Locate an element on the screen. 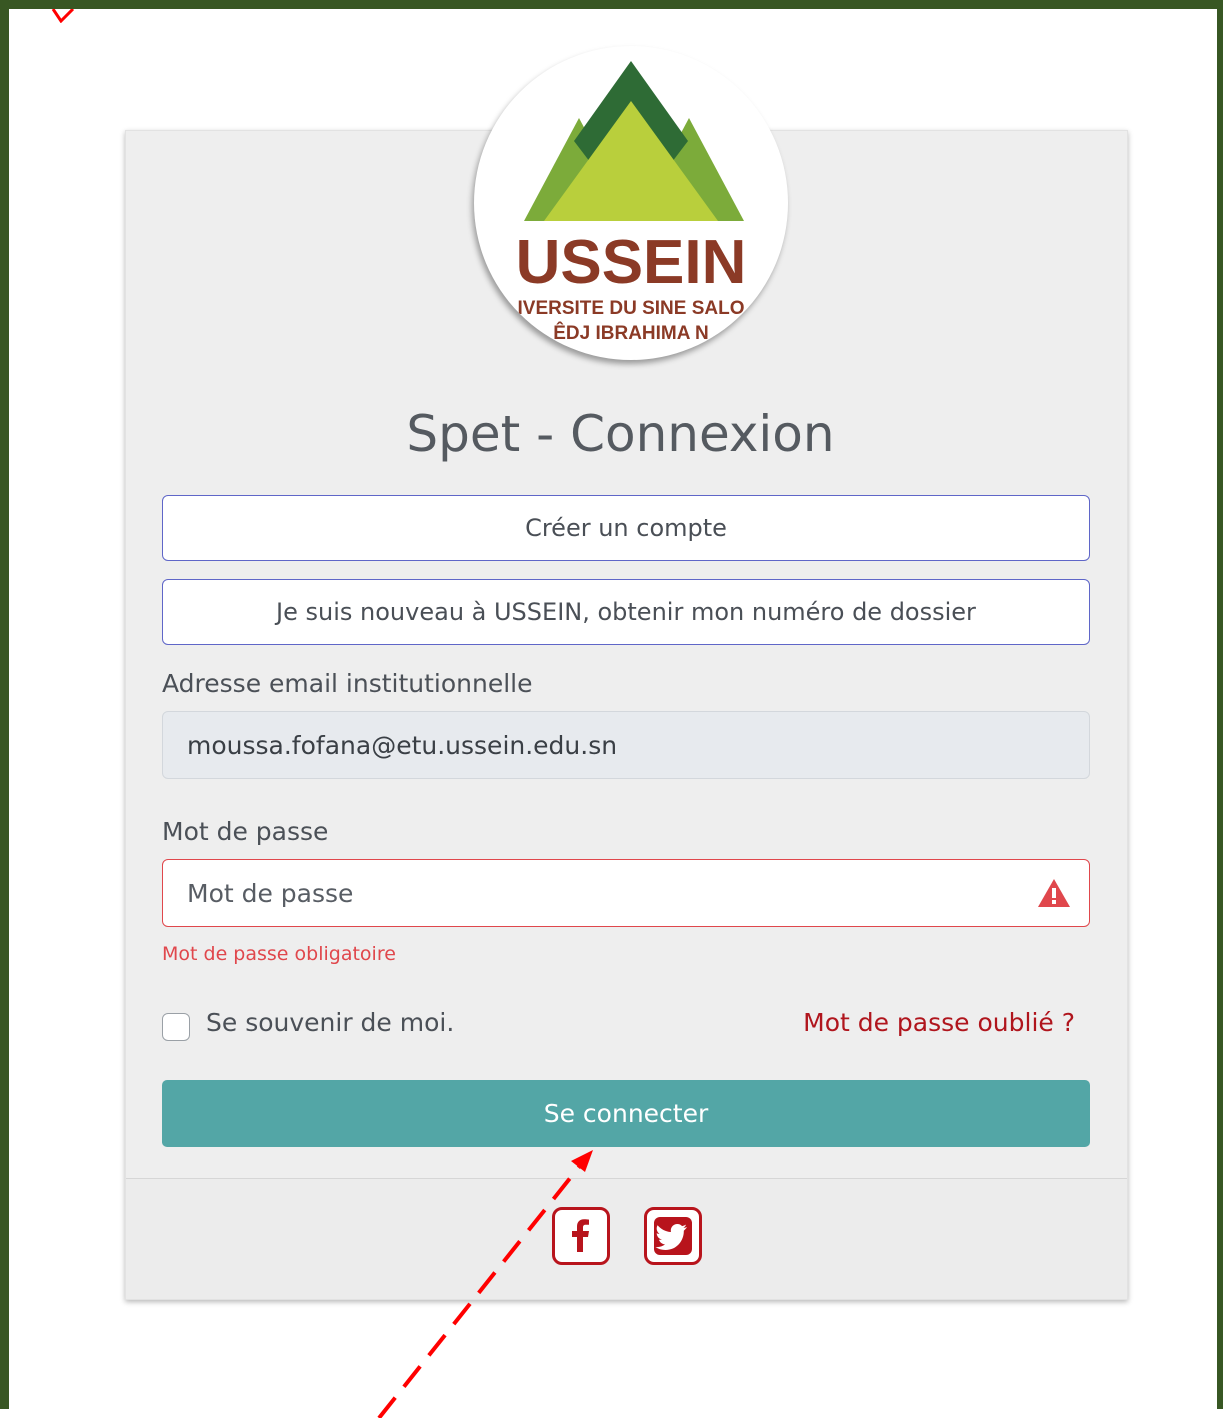 The height and width of the screenshot is (1418, 1223). twitter-icon is located at coordinates (673, 1236).